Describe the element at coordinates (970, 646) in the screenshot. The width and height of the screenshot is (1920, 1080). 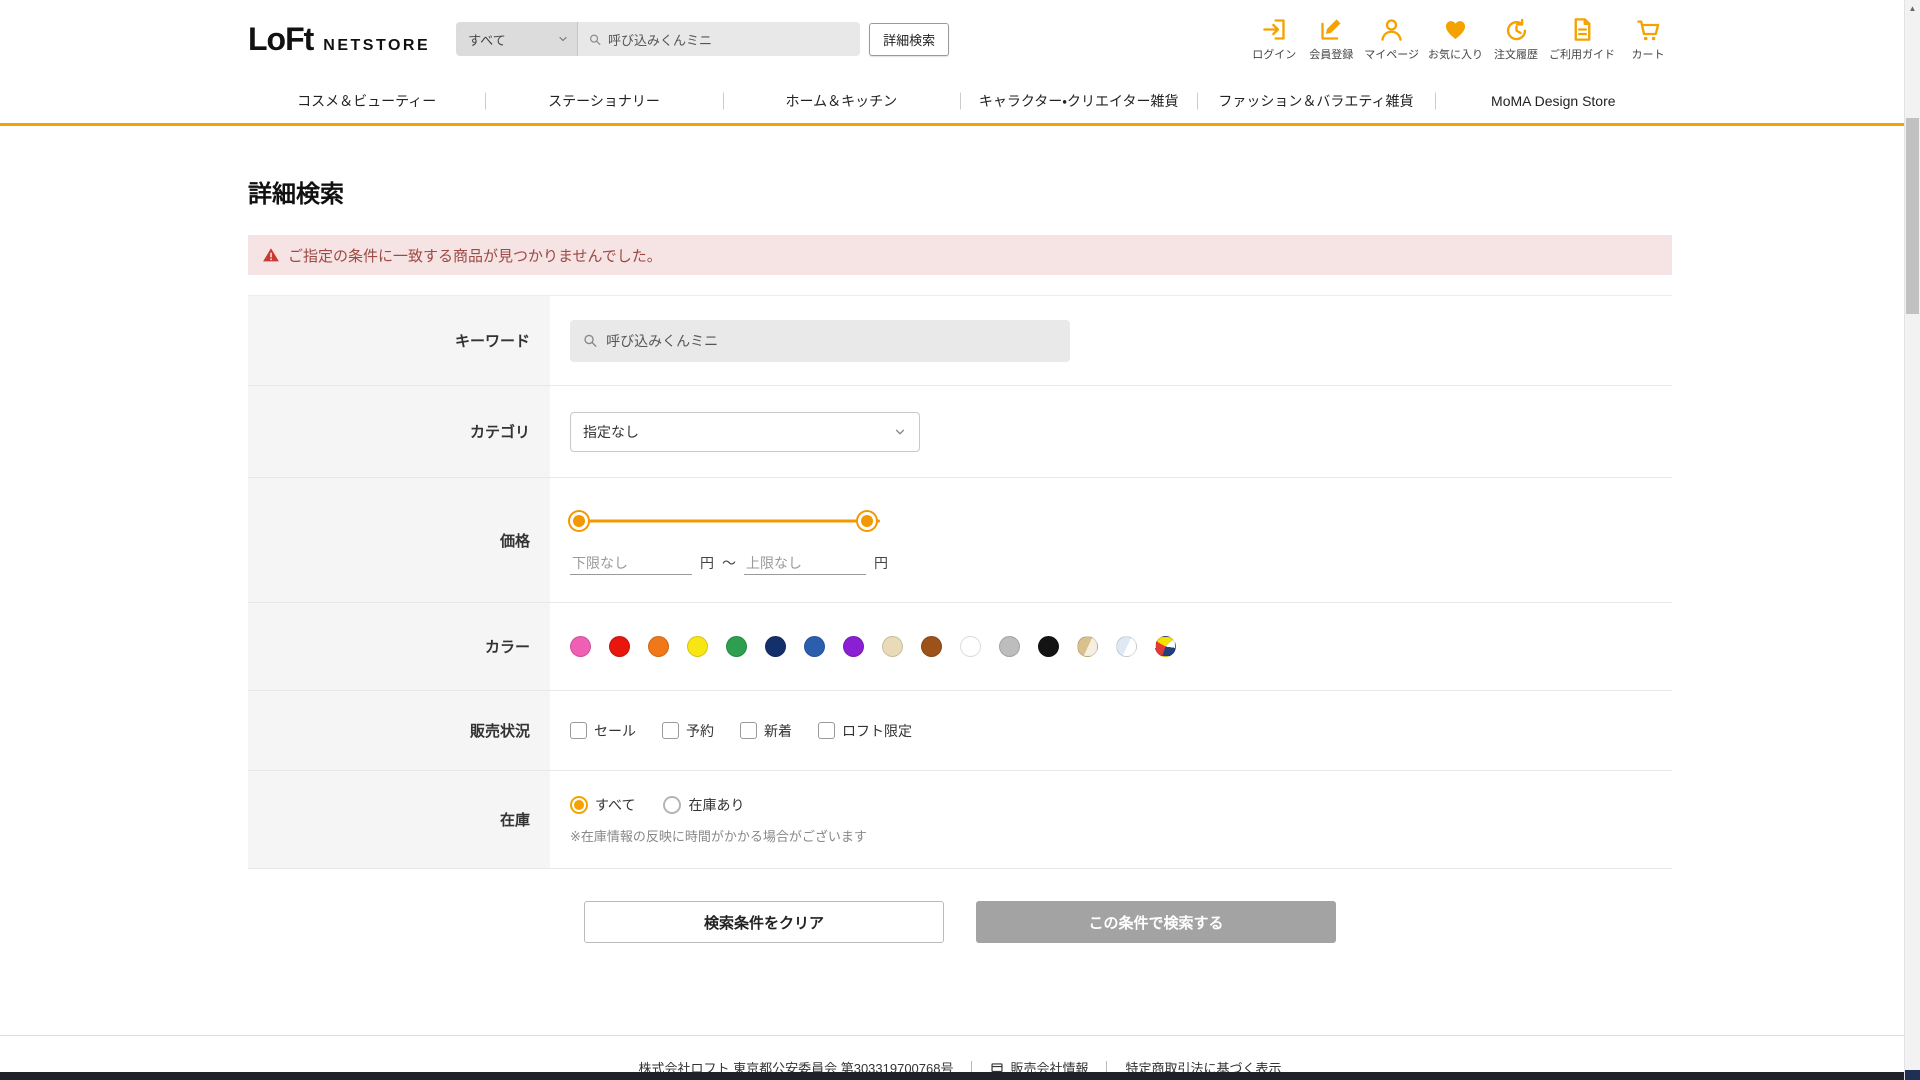
I see `color-swatch-white` at that location.